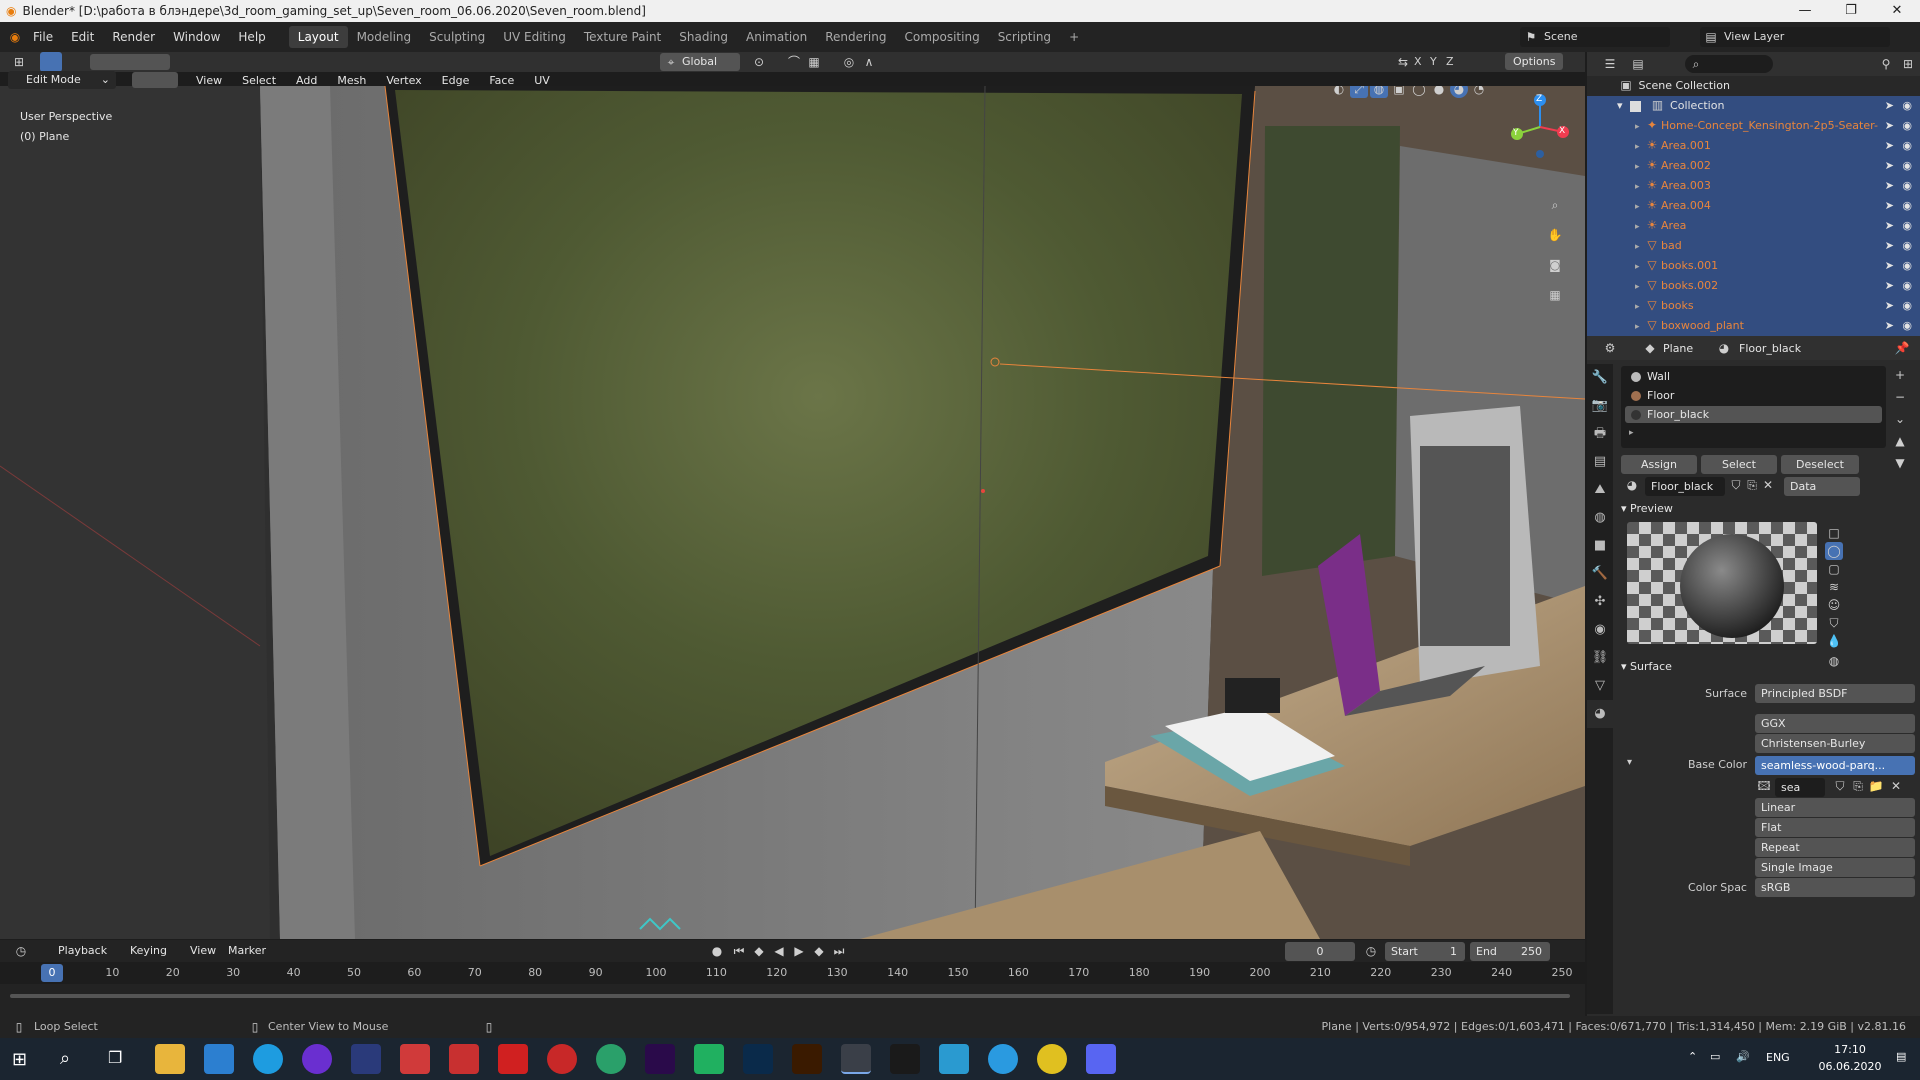 The image size is (1920, 1080). What do you see at coordinates (1729, 64) in the screenshot?
I see `outliner-search-input: ⌕` at bounding box center [1729, 64].